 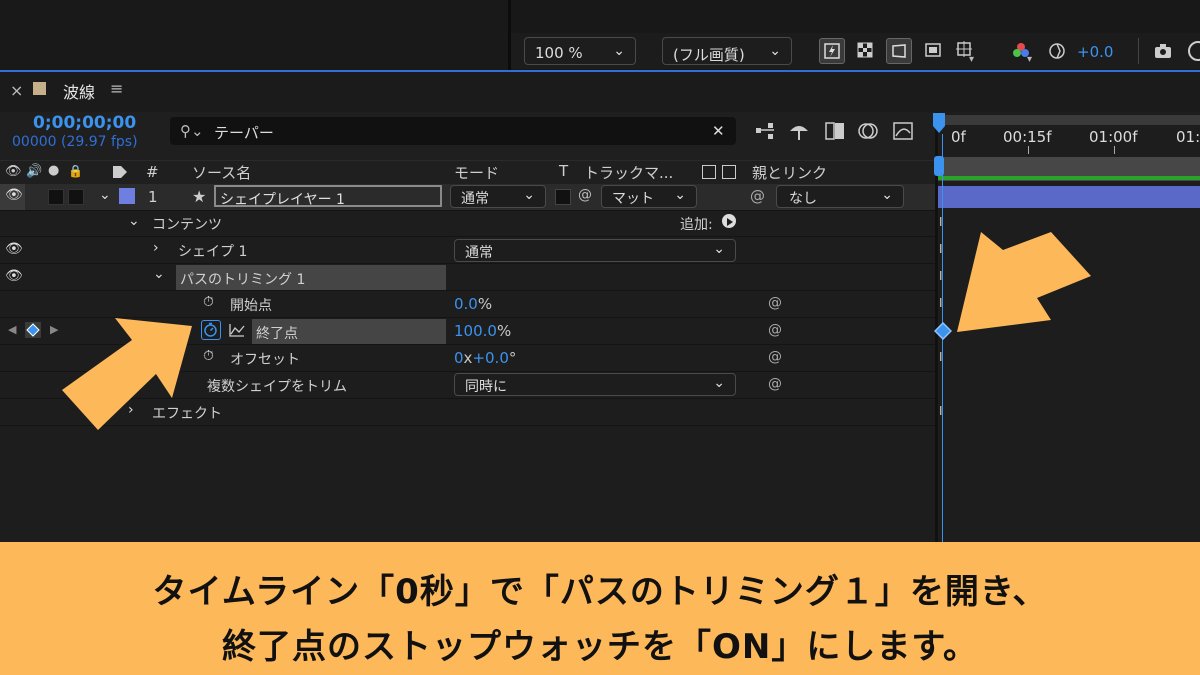 What do you see at coordinates (832, 51) in the screenshot?
I see `fast-preview-icon` at bounding box center [832, 51].